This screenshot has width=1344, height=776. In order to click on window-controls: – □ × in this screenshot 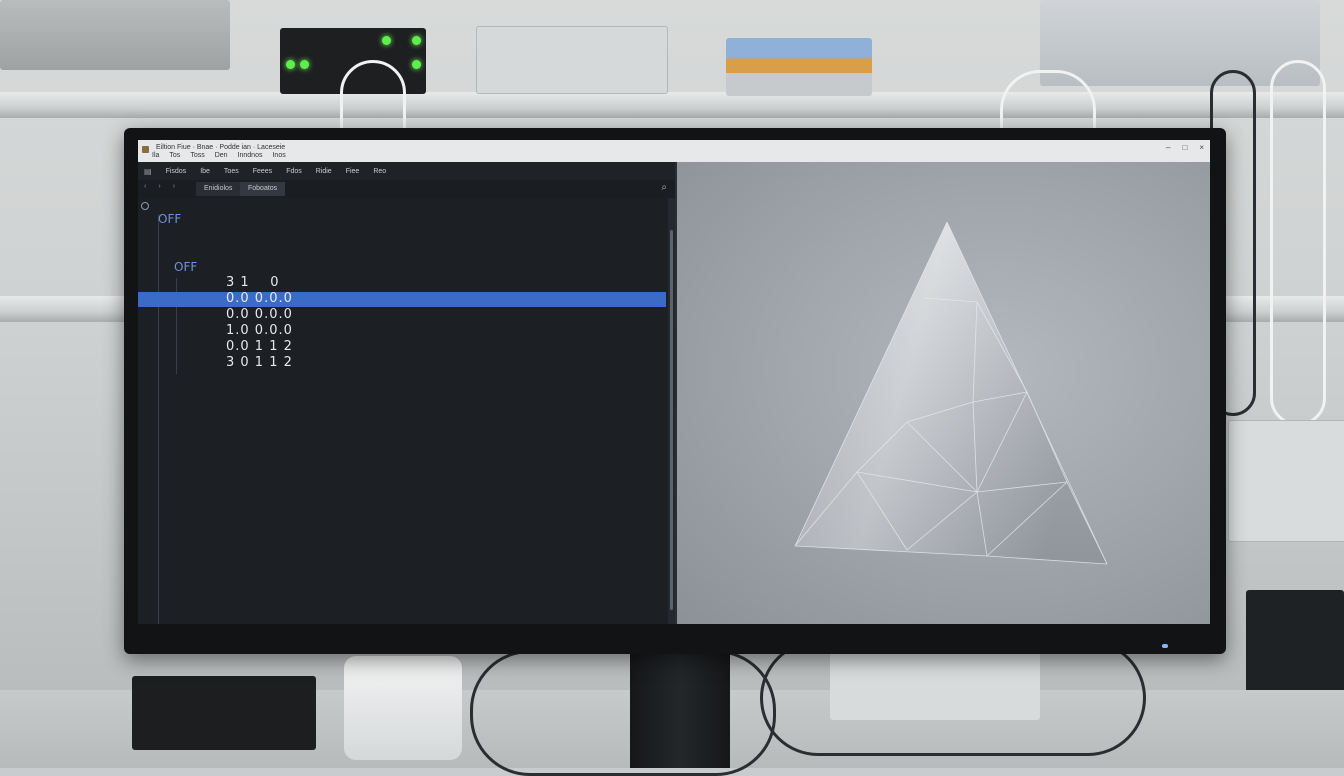, I will do `click(1185, 147)`.